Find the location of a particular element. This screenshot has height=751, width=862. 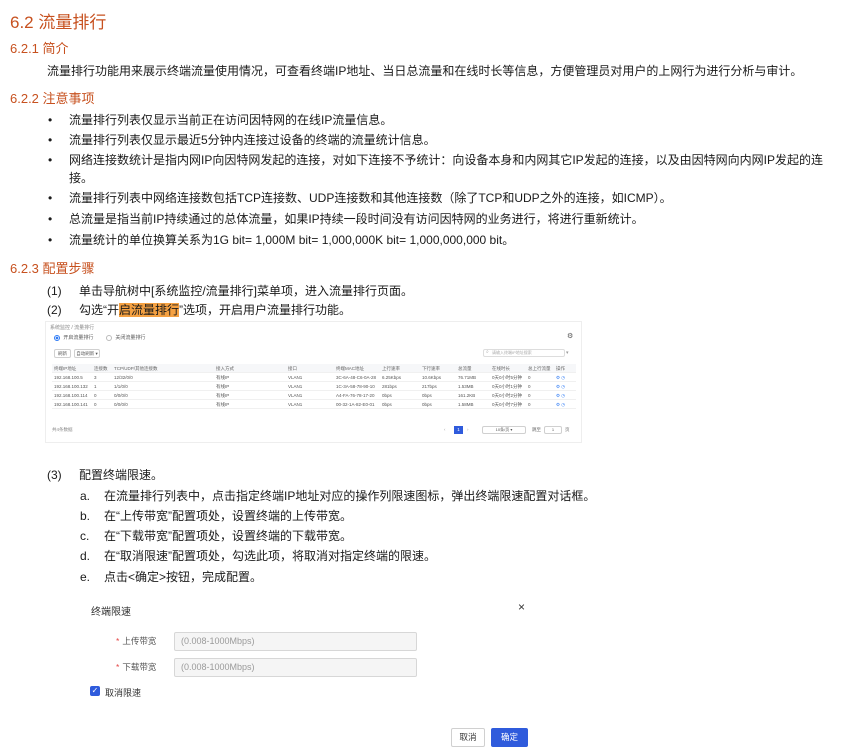

upload-bandwidth-input: (0.008-1000Mbps) is located at coordinates (295, 641).